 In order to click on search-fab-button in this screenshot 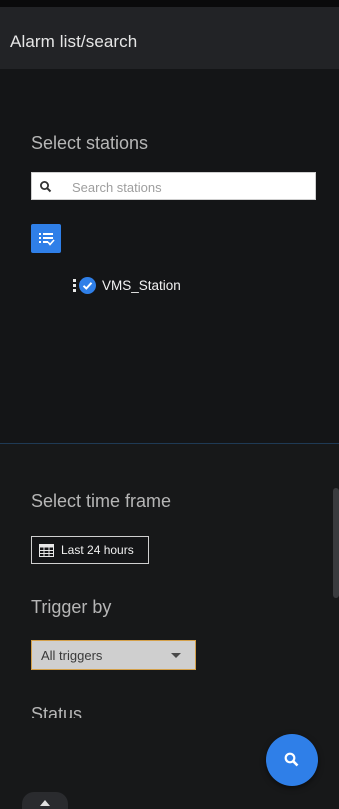, I will do `click(292, 760)`.